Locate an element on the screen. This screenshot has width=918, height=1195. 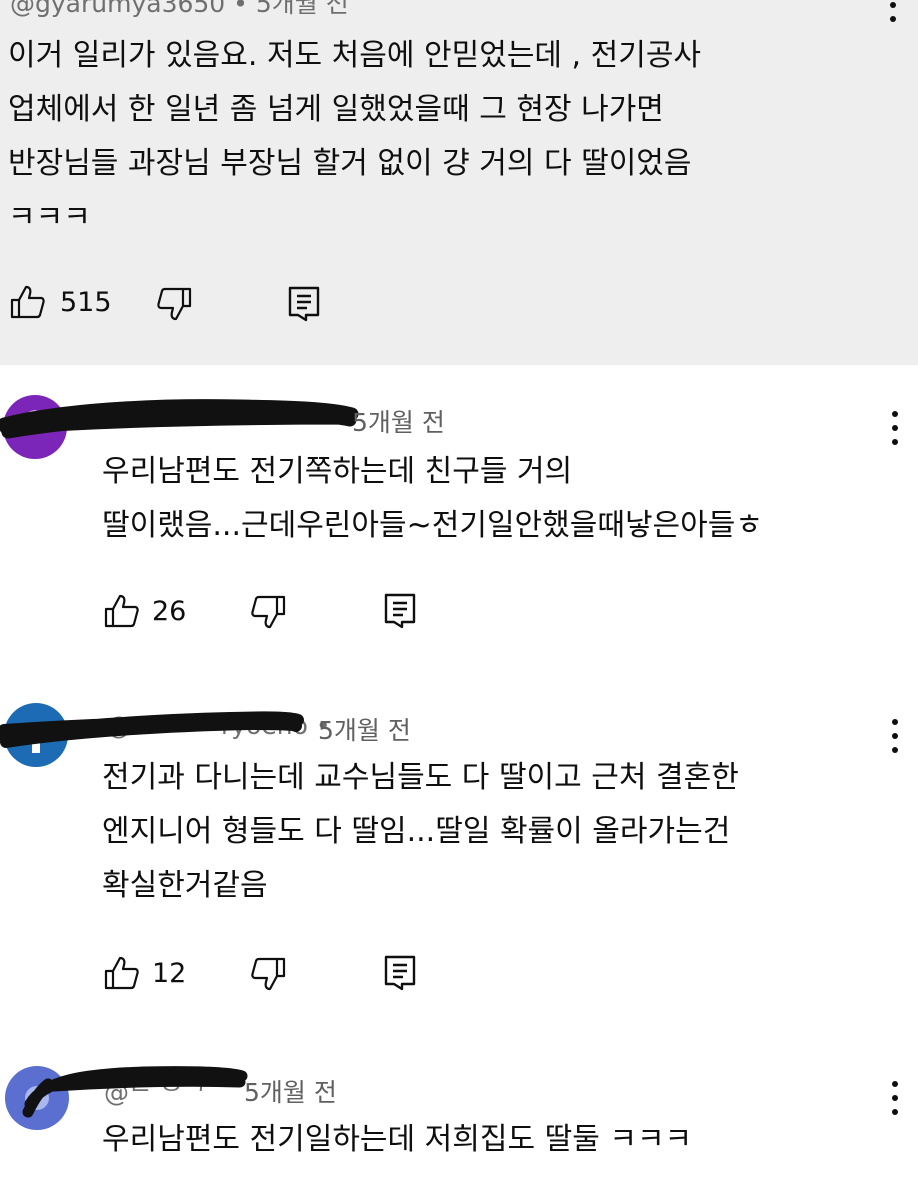
comment-text: 우리남편도 전기일하는데 저희집도 딸둘 ㅋㅋㅋ is located at coordinates (397, 1140).